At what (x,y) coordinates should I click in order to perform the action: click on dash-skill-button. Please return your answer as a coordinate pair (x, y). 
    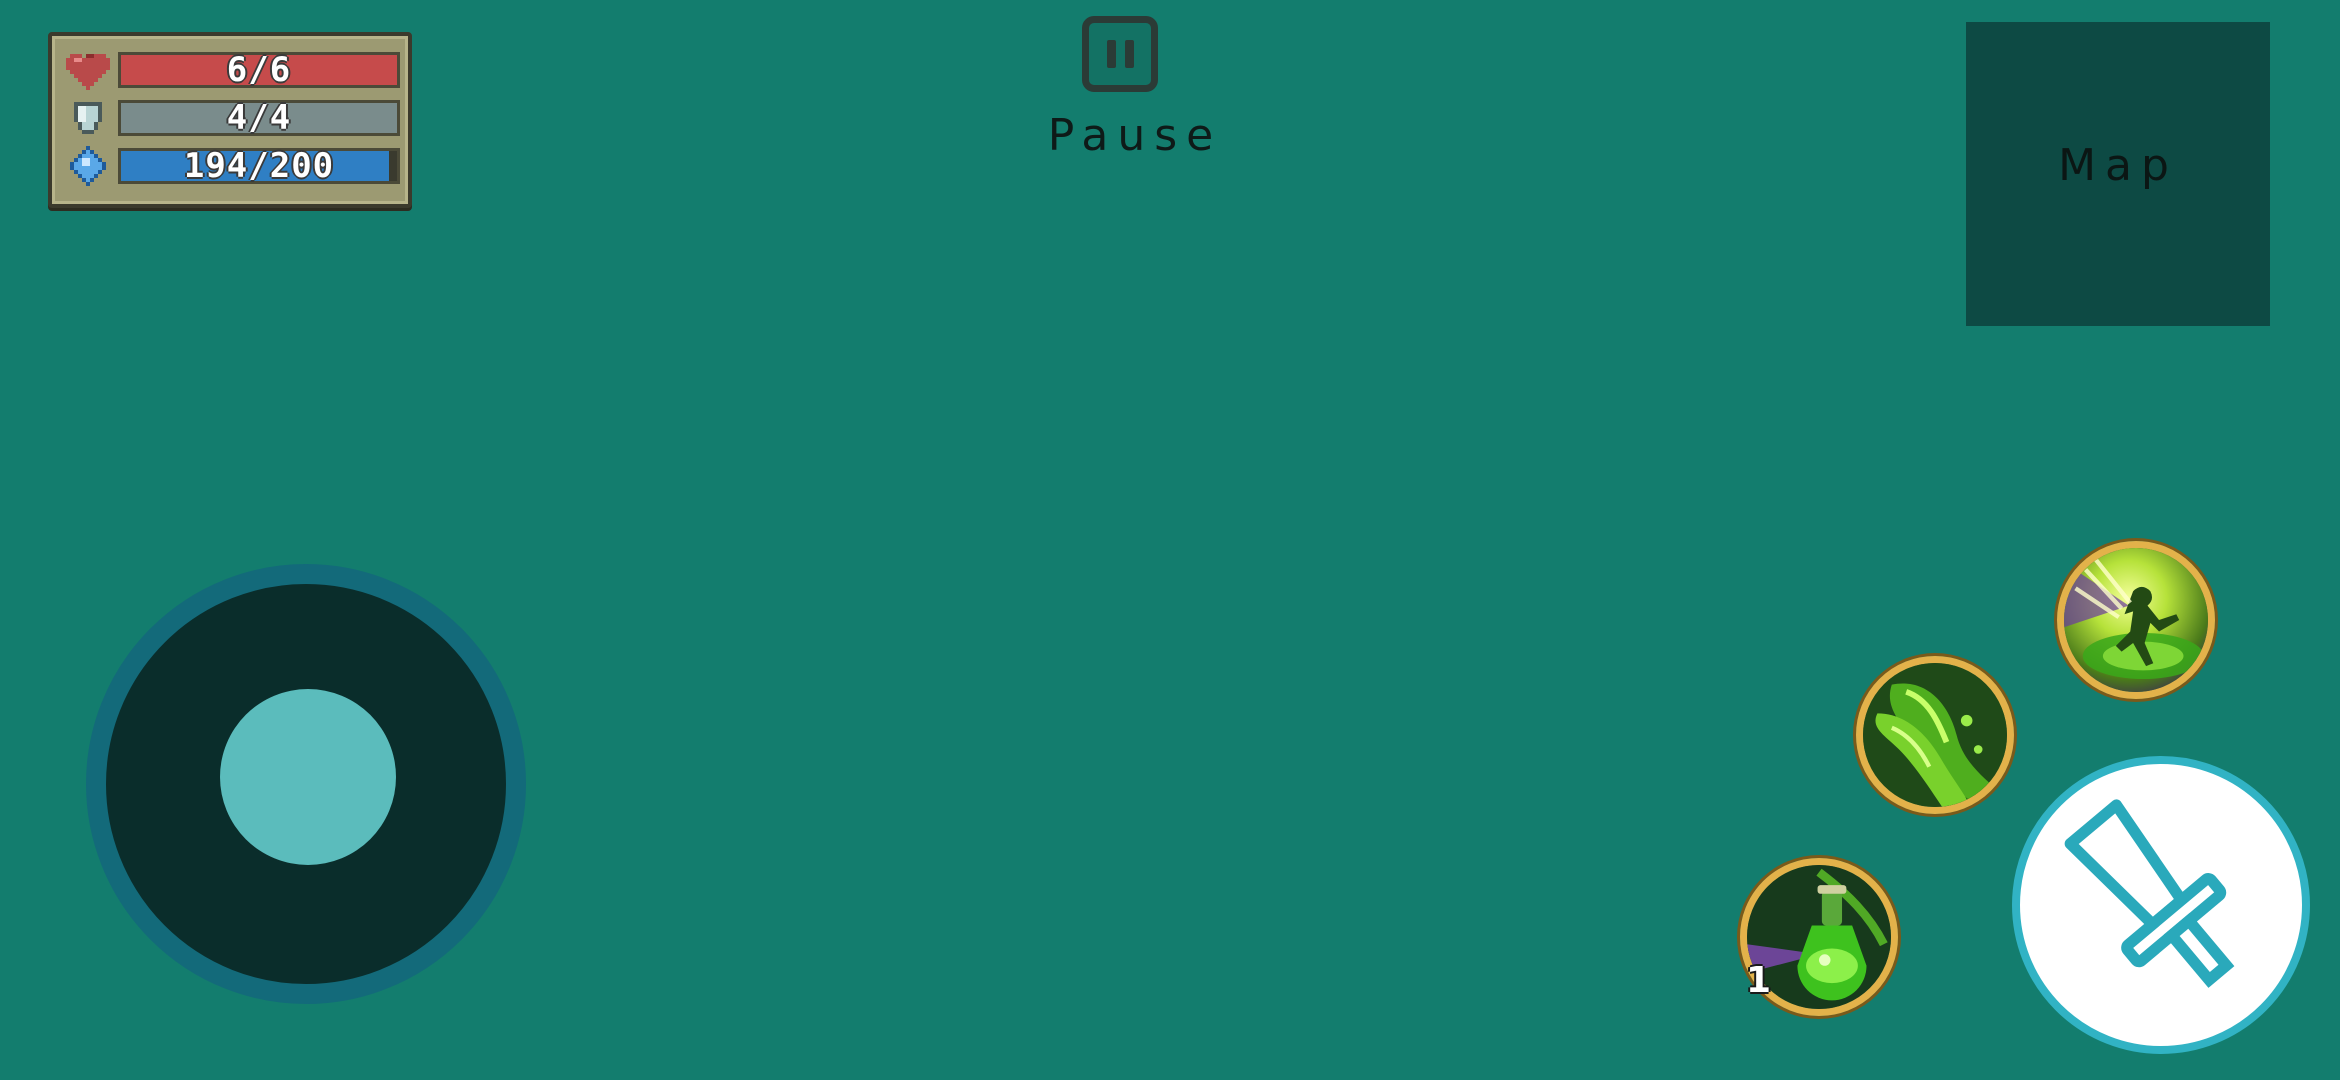
    Looking at the image, I should click on (2136, 620).